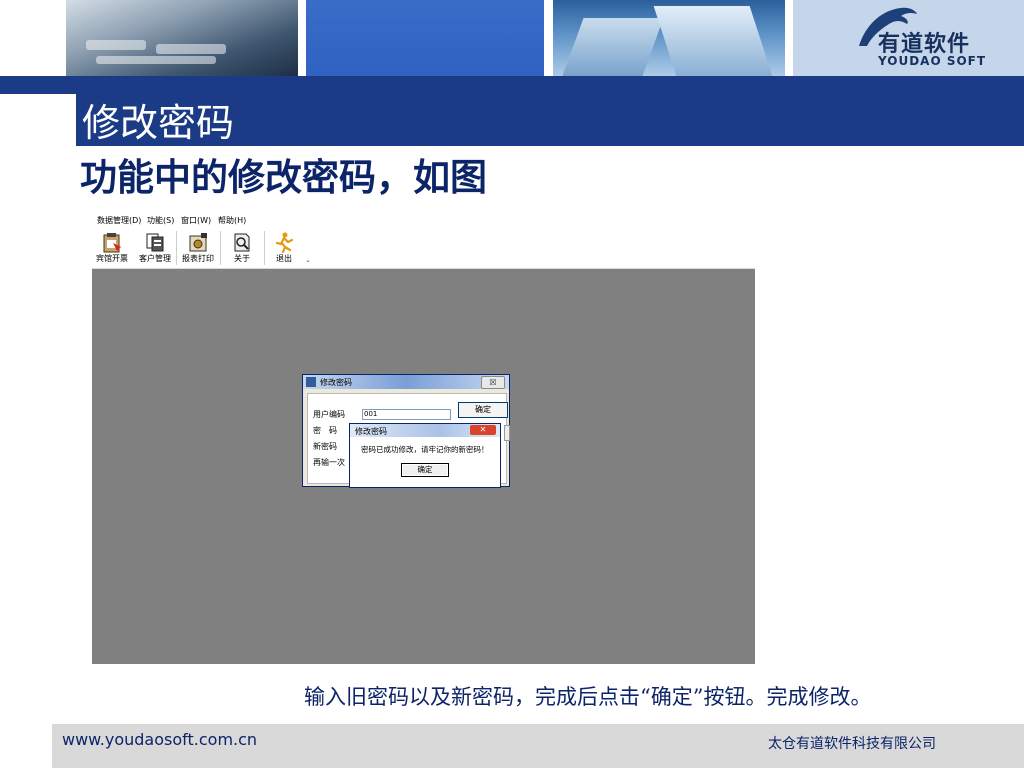 The height and width of the screenshot is (768, 1024). I want to click on toolbar-label: 宾馆开票, so click(112, 258).